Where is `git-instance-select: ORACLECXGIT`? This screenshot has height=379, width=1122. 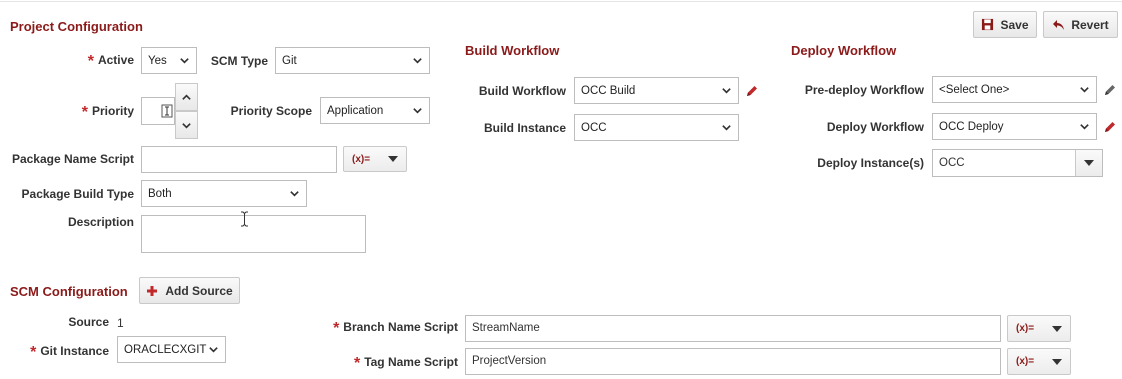
git-instance-select: ORACLECXGIT is located at coordinates (171, 349).